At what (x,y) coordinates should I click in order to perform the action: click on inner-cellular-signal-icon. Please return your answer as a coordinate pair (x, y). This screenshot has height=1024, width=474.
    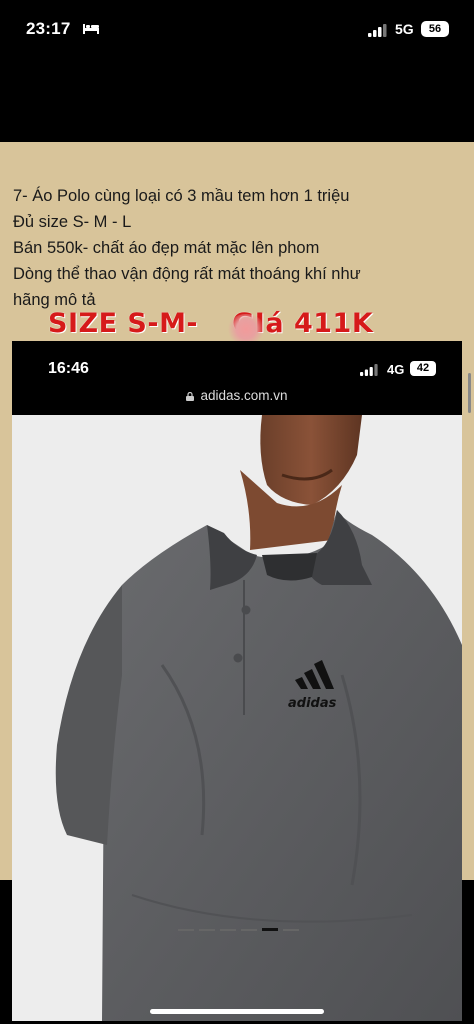
    Looking at the image, I should click on (369, 370).